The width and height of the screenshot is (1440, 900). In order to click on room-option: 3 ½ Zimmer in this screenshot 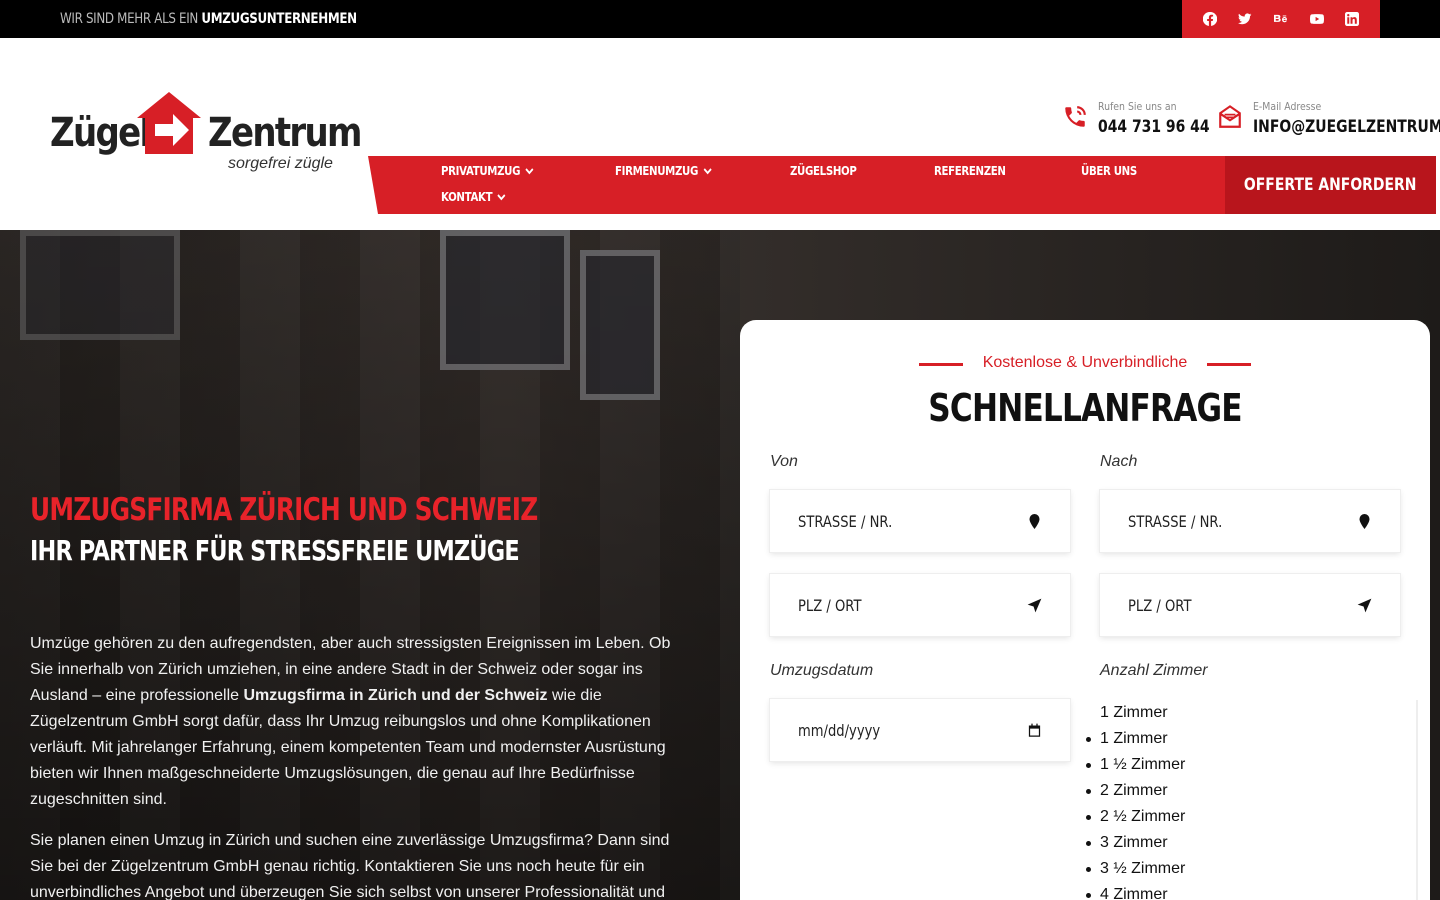, I will do `click(1251, 869)`.